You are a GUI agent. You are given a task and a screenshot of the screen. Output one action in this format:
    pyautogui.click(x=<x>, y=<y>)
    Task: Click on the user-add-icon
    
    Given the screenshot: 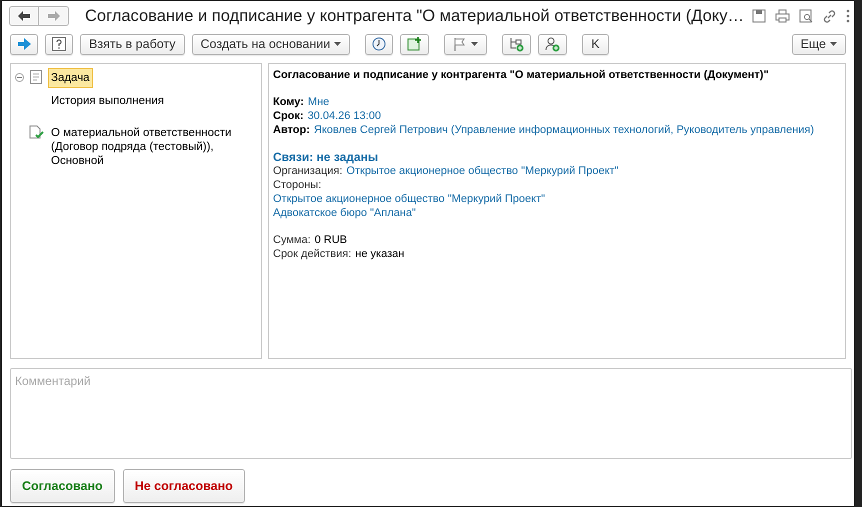 What is the action you would take?
    pyautogui.click(x=552, y=44)
    